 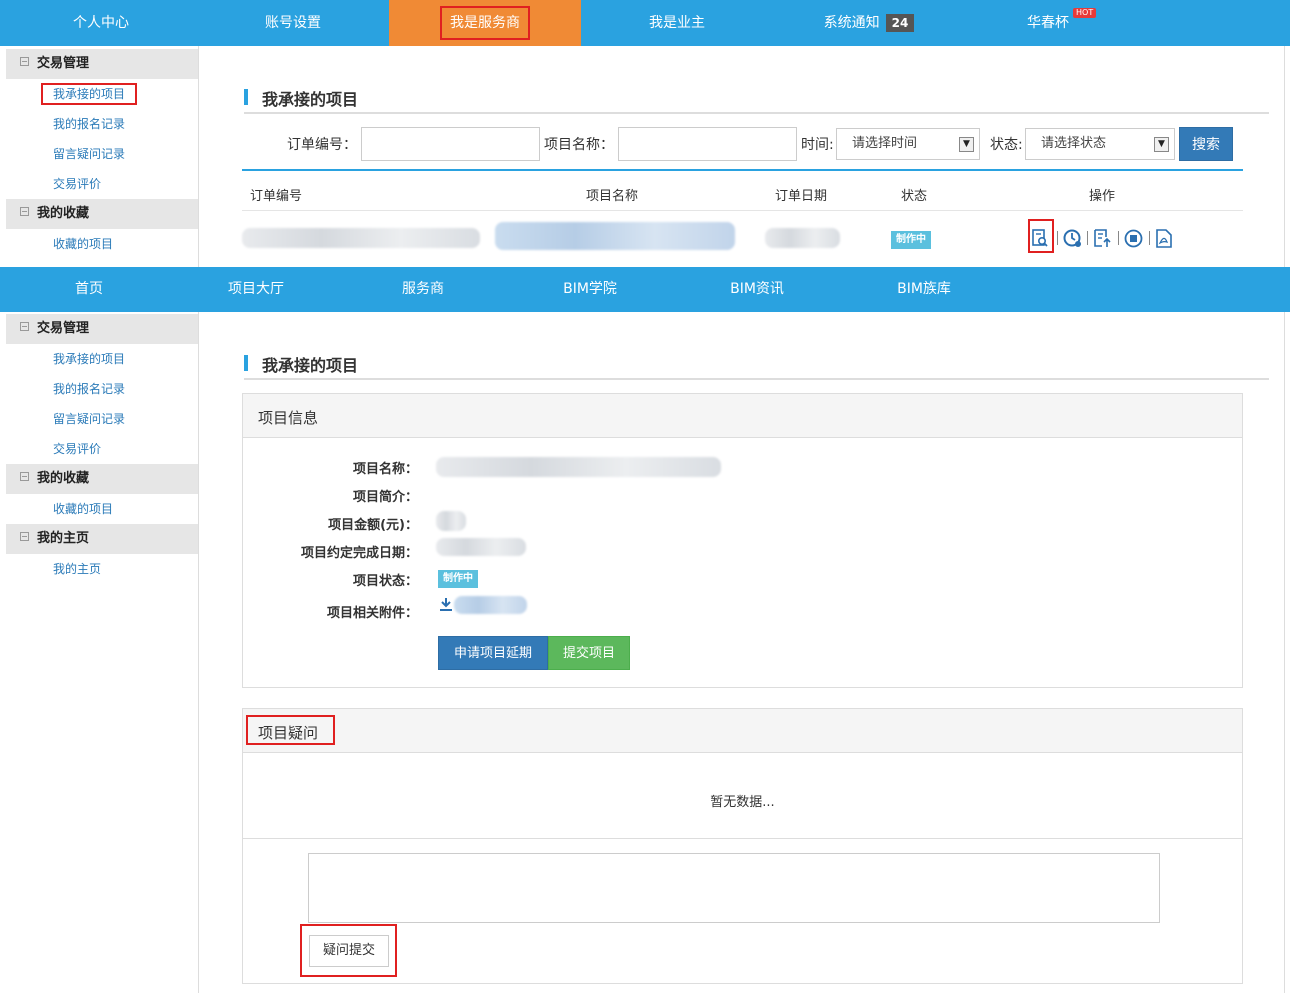 What do you see at coordinates (734, 888) in the screenshot?
I see `question-textarea` at bounding box center [734, 888].